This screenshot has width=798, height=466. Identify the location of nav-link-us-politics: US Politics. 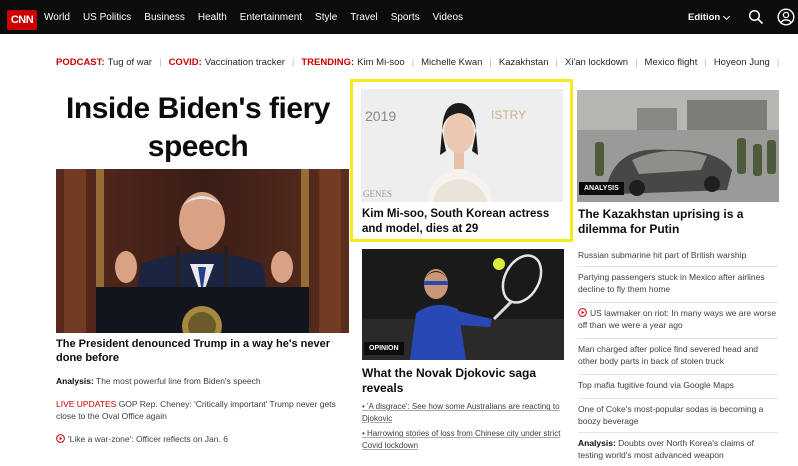
(107, 17).